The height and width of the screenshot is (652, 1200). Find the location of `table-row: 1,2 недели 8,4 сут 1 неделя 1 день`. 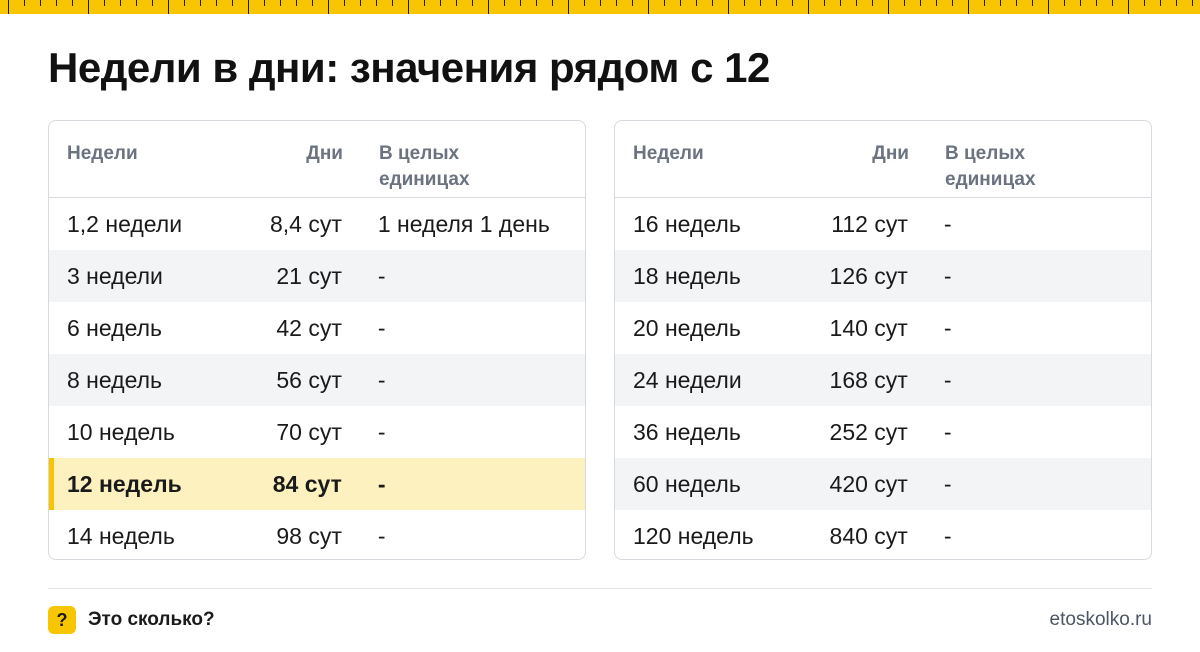

table-row: 1,2 недели 8,4 сут 1 неделя 1 день is located at coordinates (317, 224).